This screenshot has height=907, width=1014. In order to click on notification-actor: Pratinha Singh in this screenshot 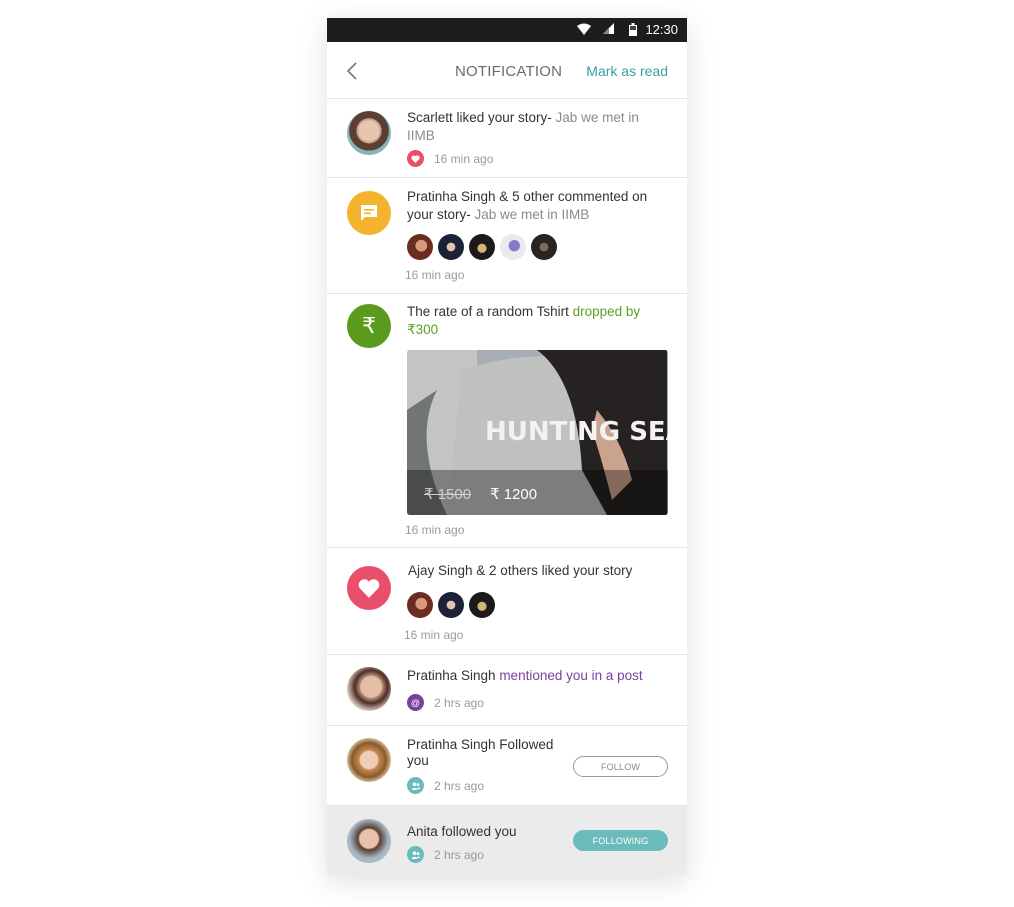, I will do `click(453, 675)`.